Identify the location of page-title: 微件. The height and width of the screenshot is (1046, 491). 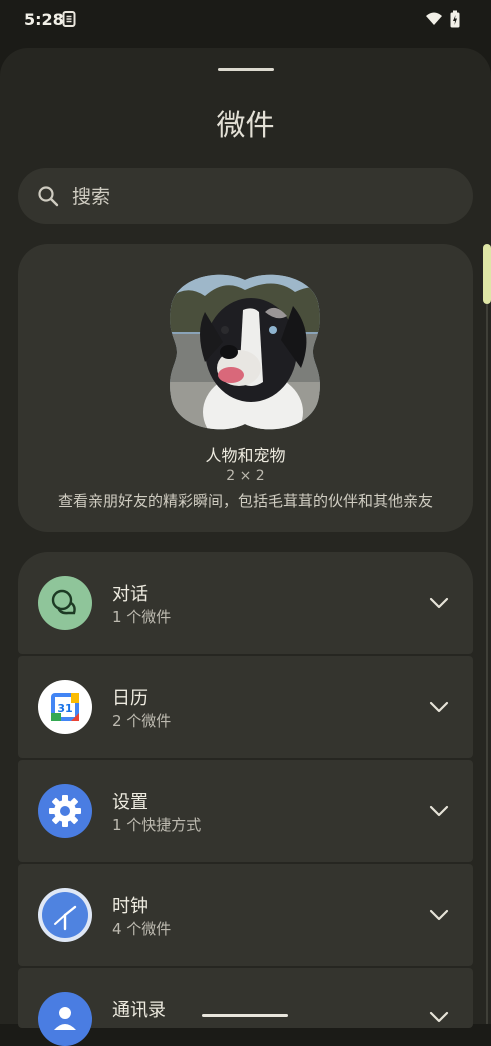
(245, 125).